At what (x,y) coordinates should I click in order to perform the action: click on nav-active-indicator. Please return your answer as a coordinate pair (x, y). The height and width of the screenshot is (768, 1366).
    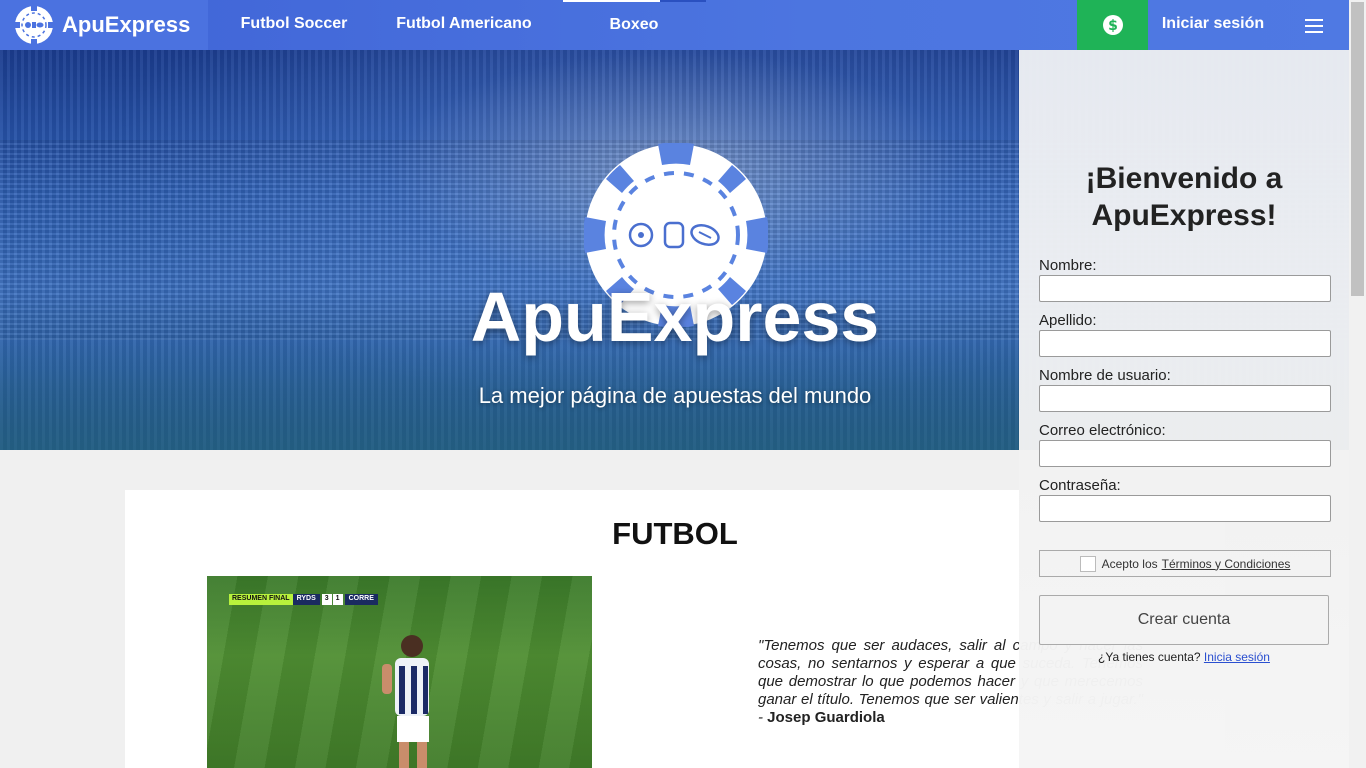
    Looking at the image, I should click on (683, 1).